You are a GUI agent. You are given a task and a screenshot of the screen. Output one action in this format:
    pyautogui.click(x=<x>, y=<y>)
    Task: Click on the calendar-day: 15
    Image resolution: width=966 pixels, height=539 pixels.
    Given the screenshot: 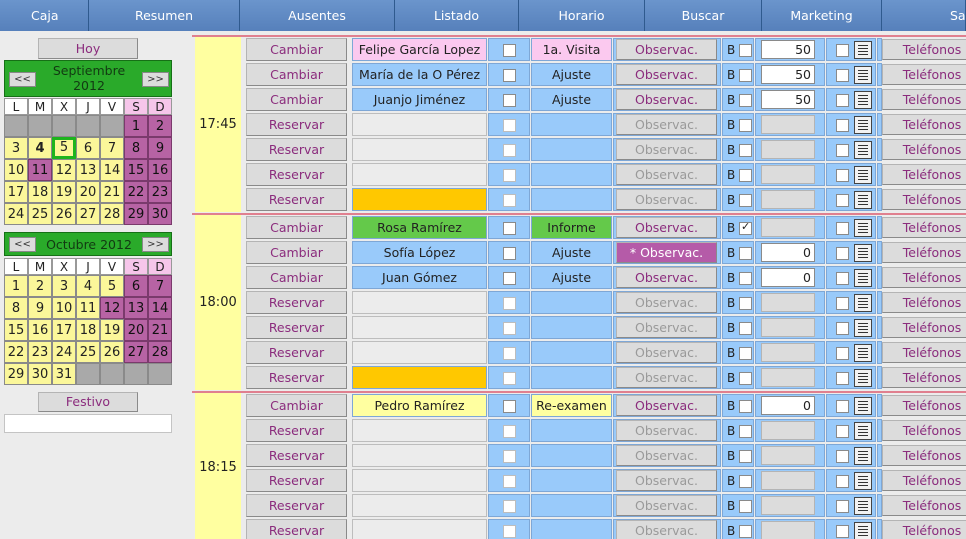 What is the action you would take?
    pyautogui.click(x=16, y=330)
    